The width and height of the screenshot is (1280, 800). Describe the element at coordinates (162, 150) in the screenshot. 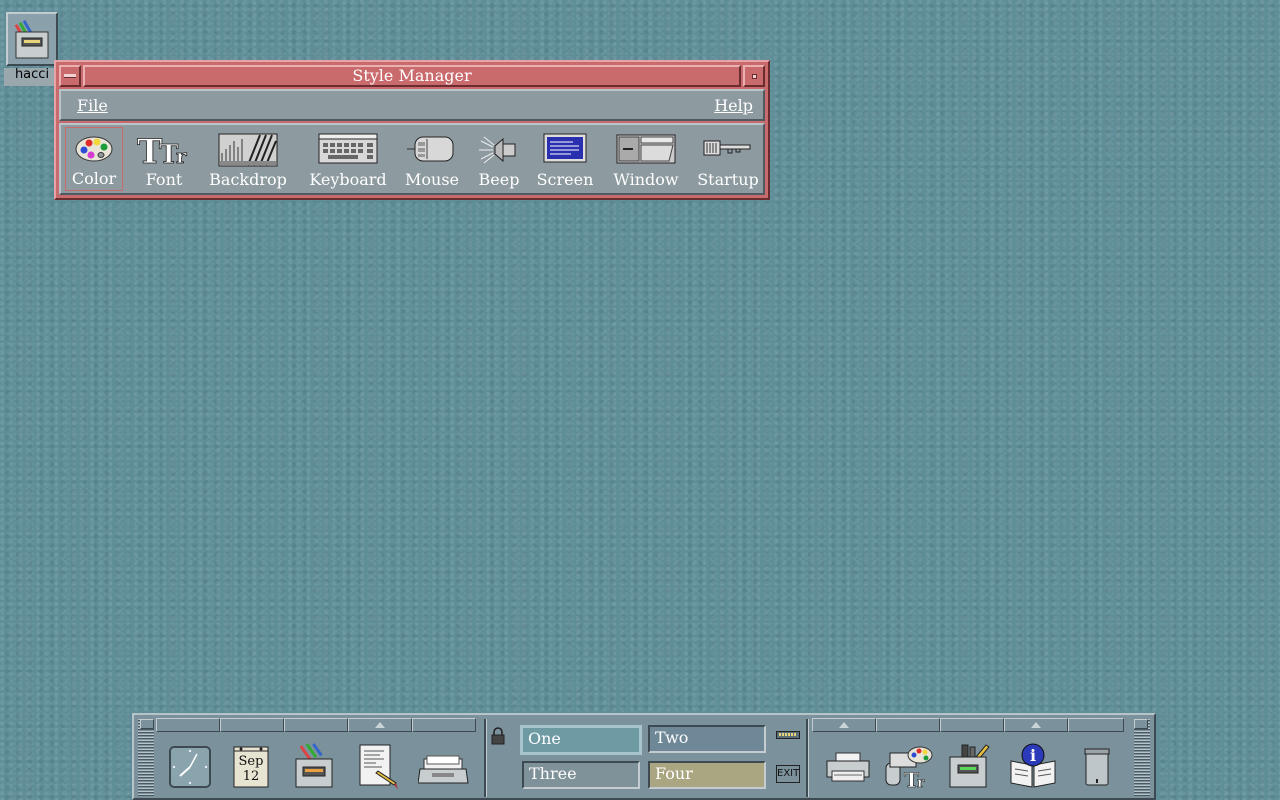

I see `font-icon: T T r` at that location.